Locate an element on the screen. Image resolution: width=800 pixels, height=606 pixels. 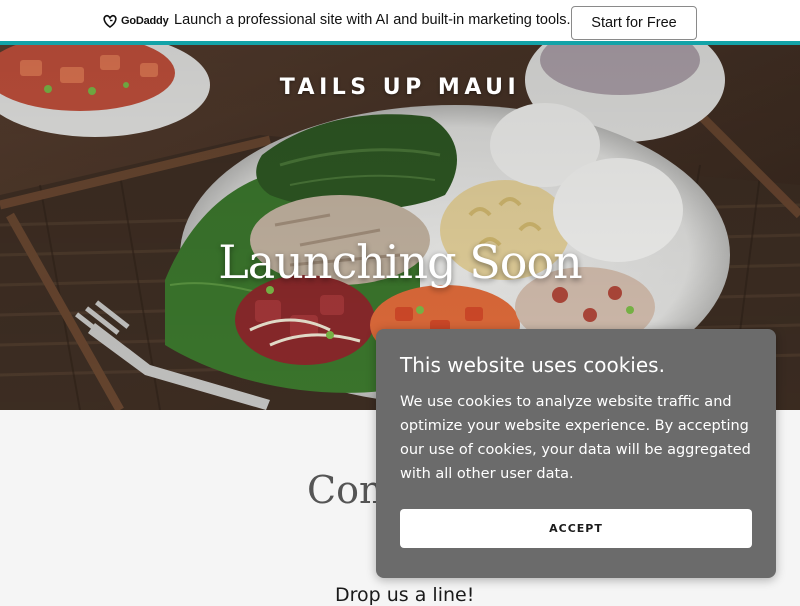
godaddy-logo-icon is located at coordinates (110, 21).